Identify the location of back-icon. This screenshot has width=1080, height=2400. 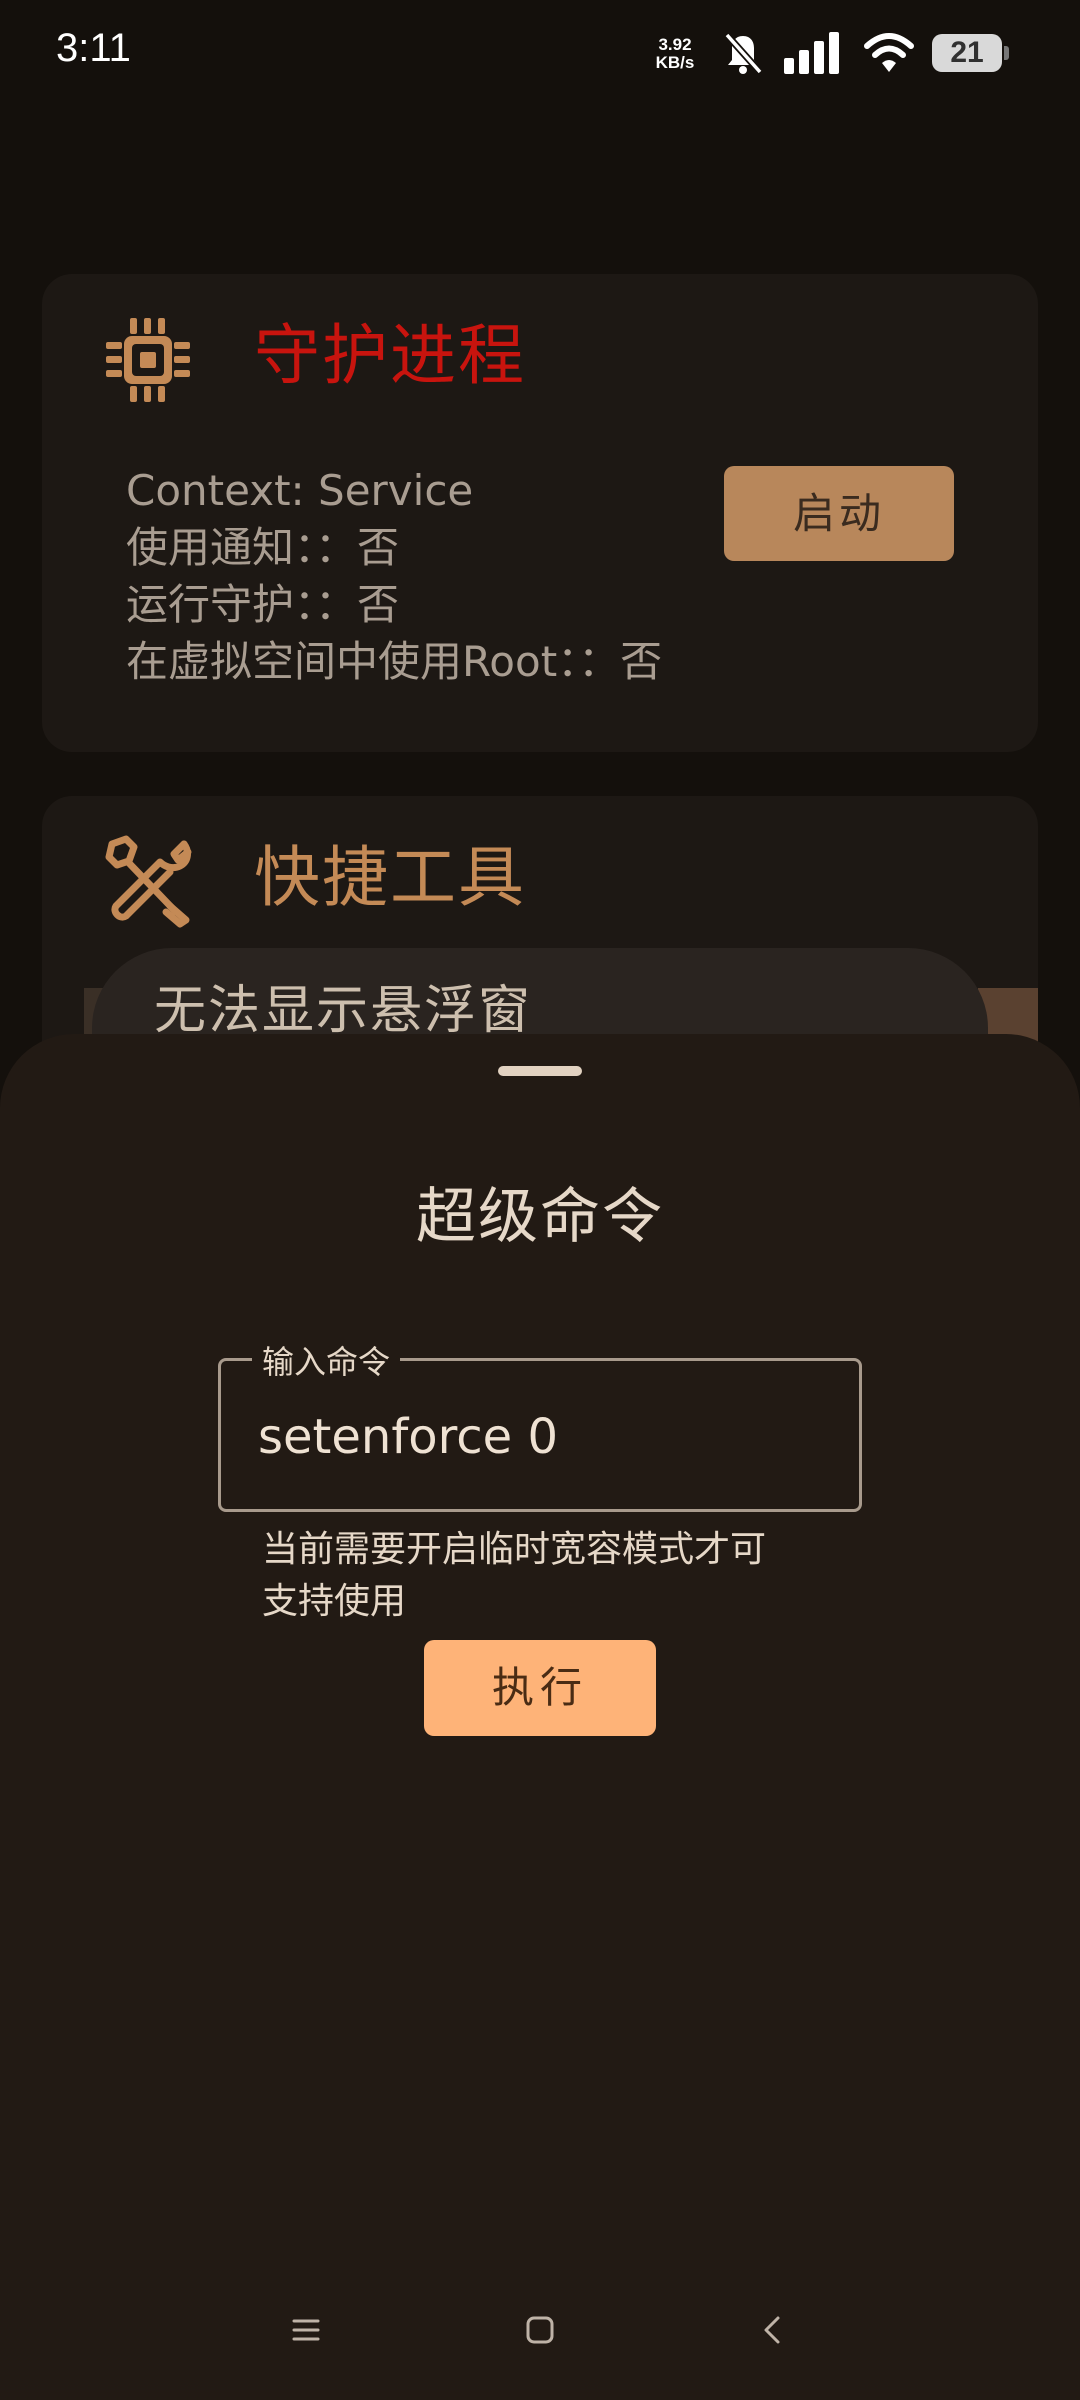
(774, 2330).